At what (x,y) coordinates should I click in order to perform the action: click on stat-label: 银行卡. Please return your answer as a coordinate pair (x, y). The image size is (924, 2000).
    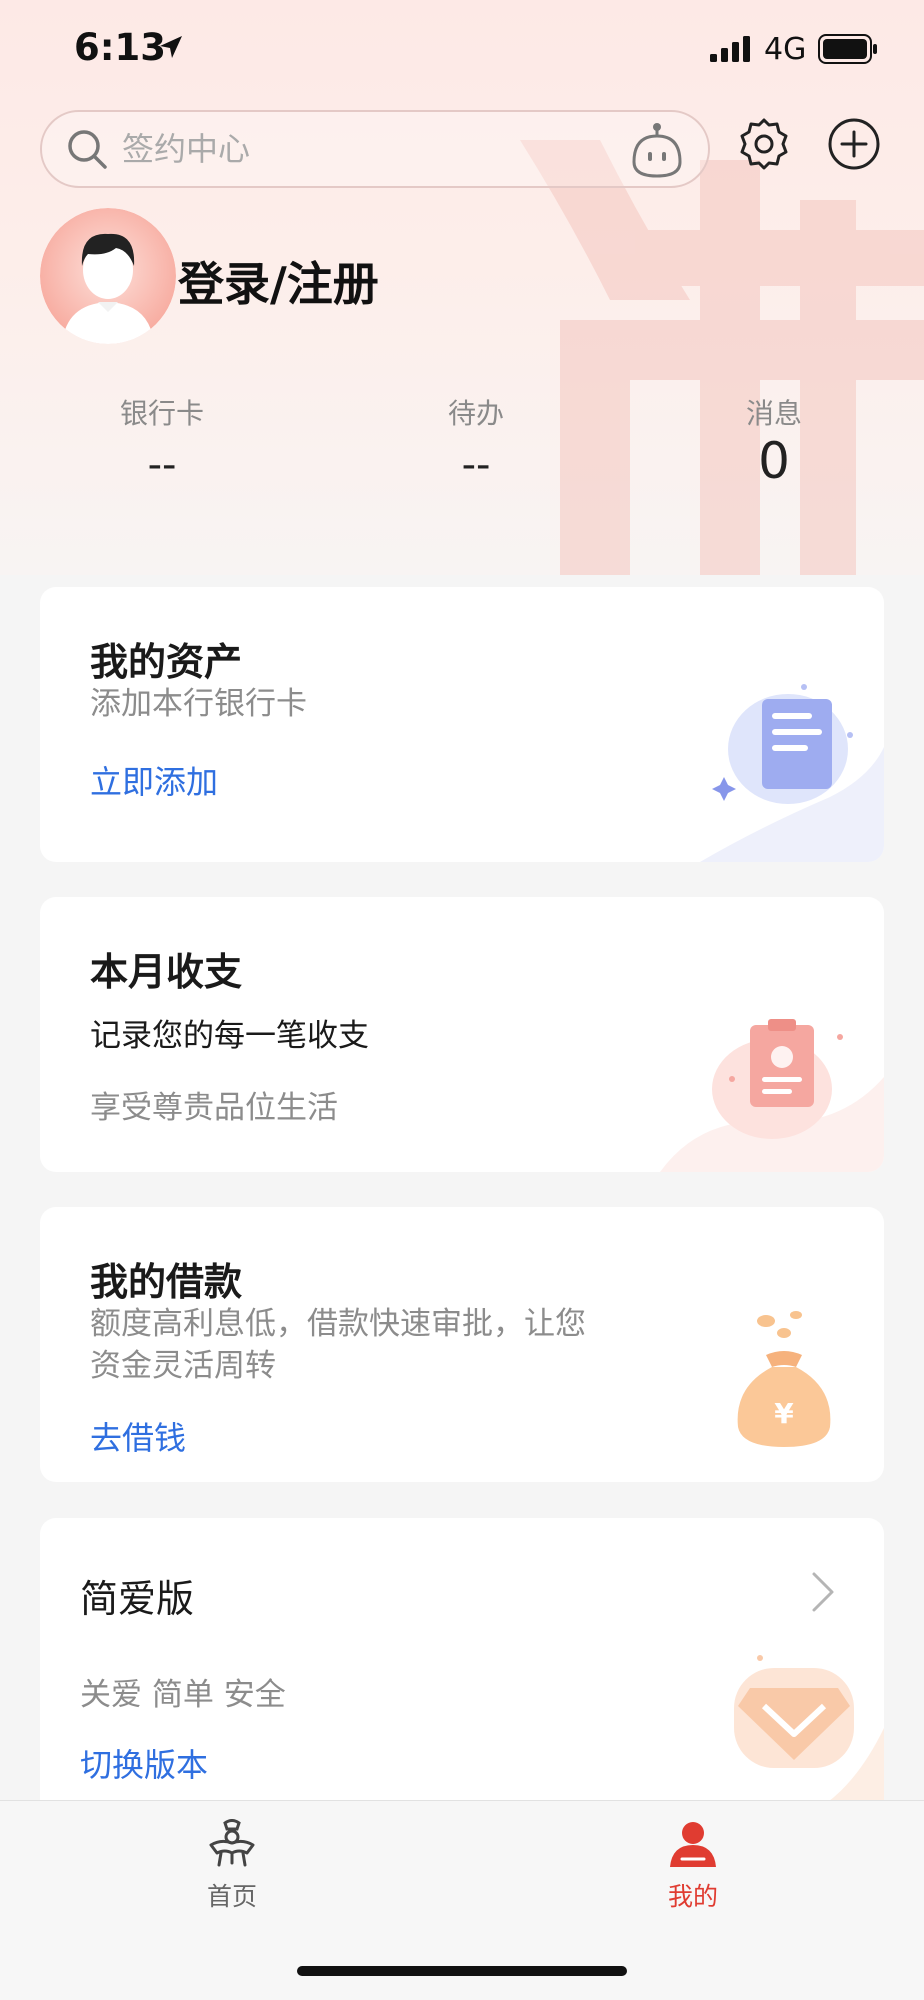
    Looking at the image, I should click on (161, 413).